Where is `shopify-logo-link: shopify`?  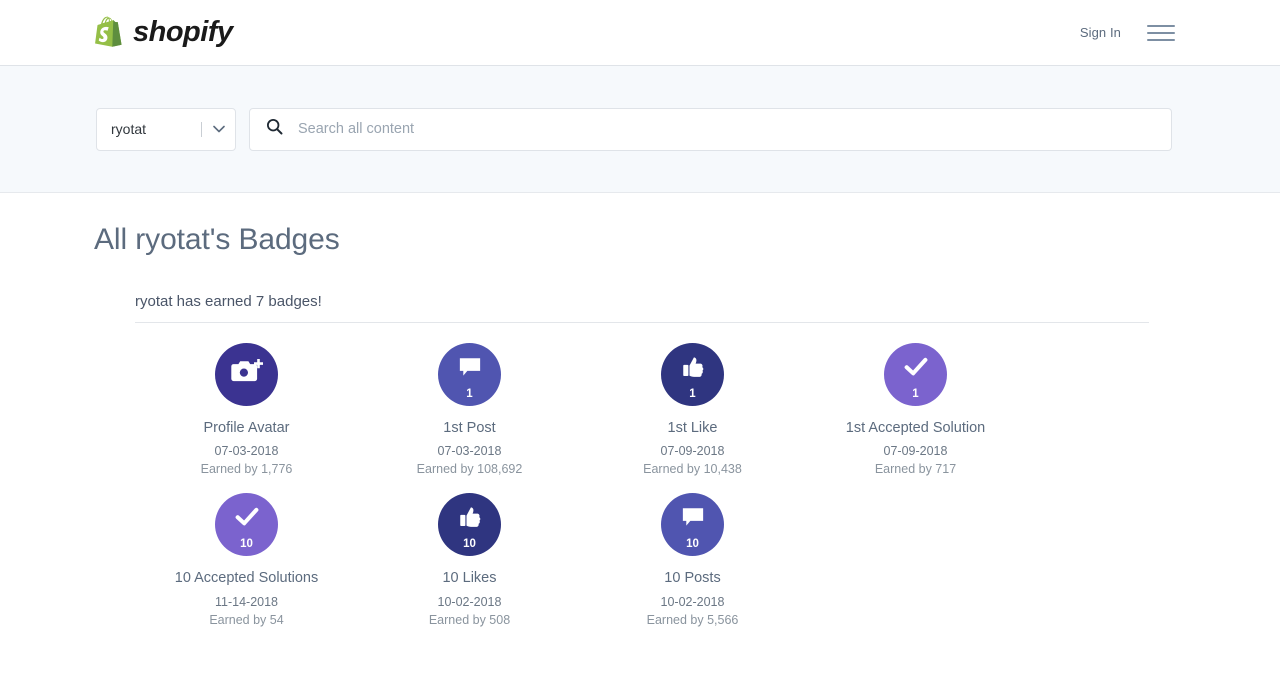 shopify-logo-link: shopify is located at coordinates (163, 33).